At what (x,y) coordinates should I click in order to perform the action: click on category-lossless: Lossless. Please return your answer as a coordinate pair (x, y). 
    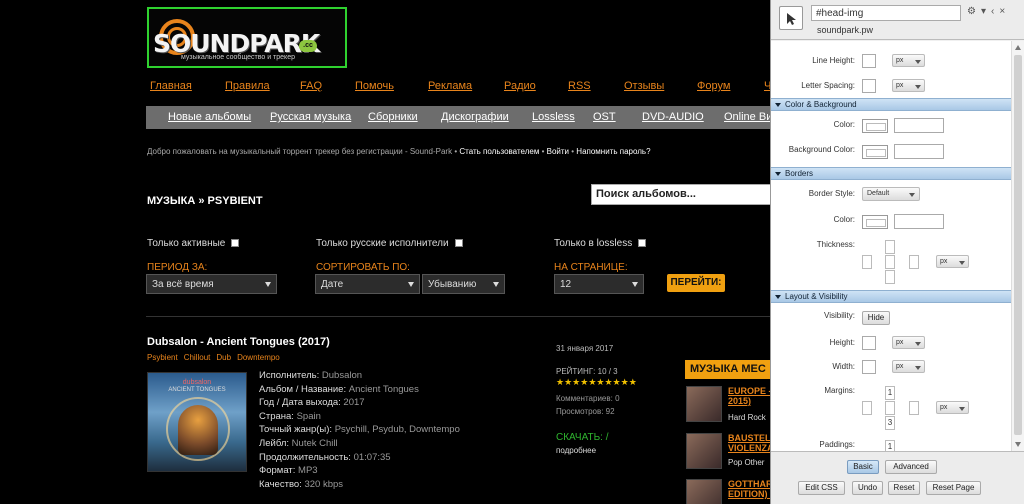
    Looking at the image, I should click on (553, 117).